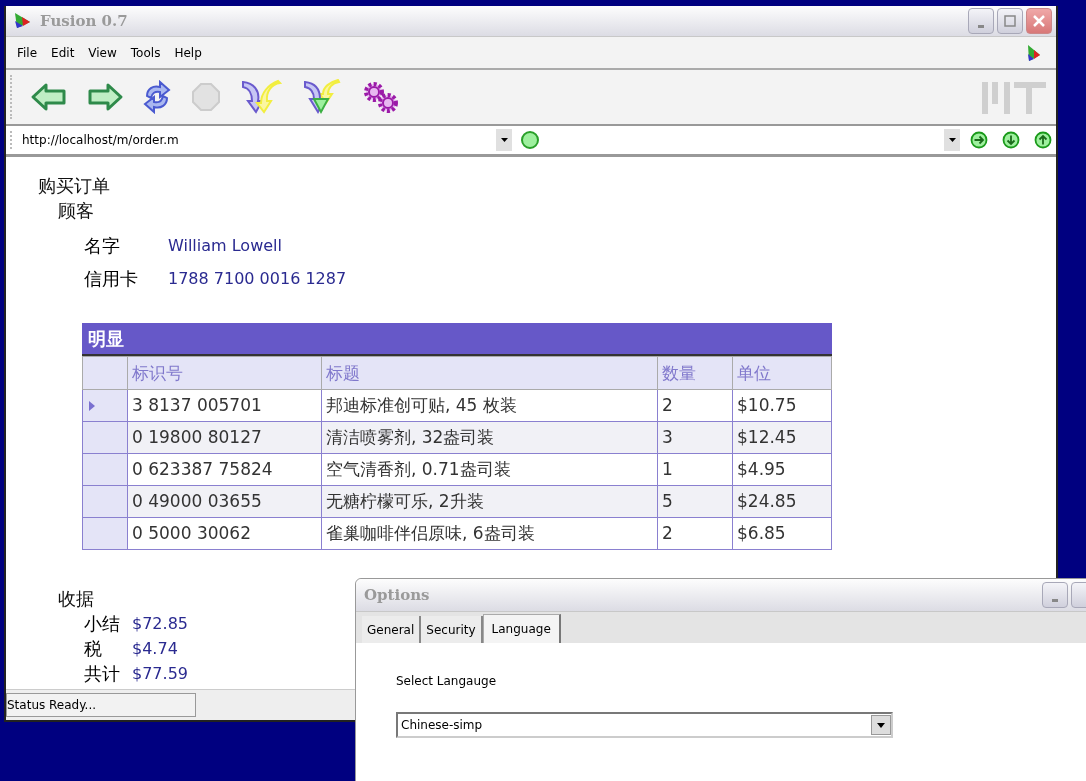 The width and height of the screenshot is (1086, 781). What do you see at coordinates (74, 186) in the screenshot?
I see `document-title: 购买订单` at bounding box center [74, 186].